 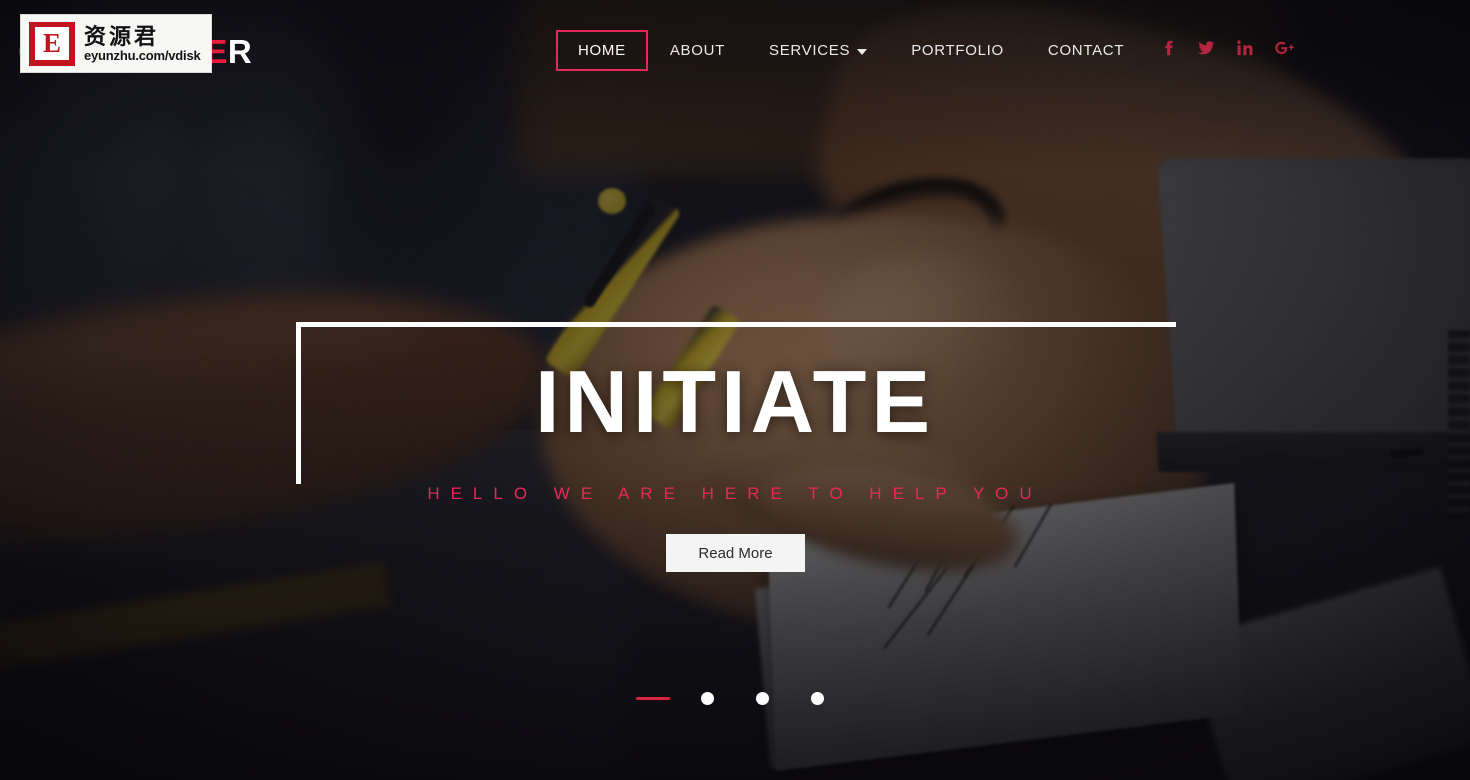 I want to click on watermark-logo-letter: E, so click(x=52, y=43).